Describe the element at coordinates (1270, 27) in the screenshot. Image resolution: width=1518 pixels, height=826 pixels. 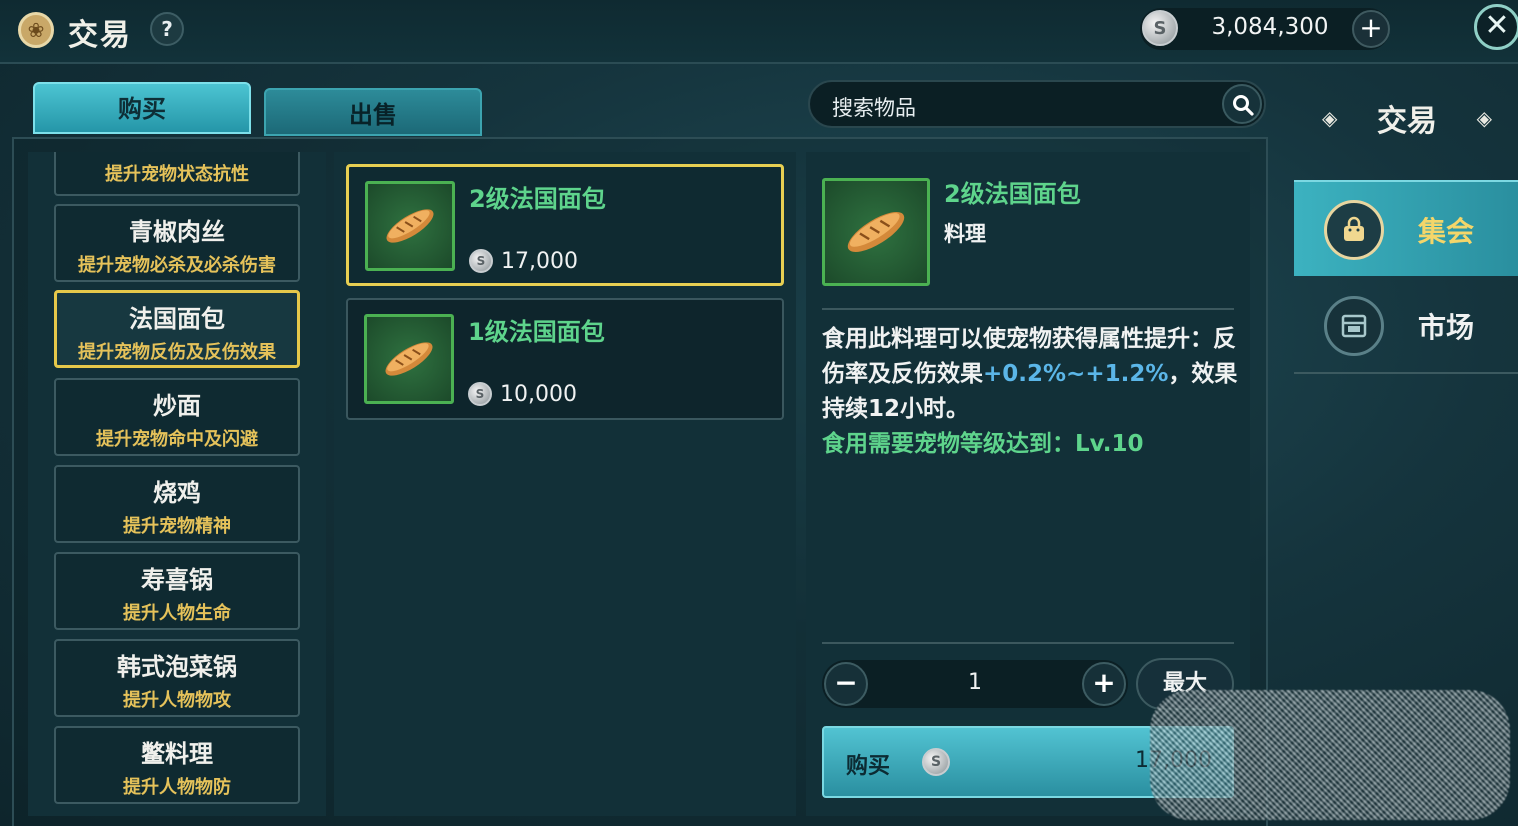
I see `currency-value: 3,084,300` at that location.